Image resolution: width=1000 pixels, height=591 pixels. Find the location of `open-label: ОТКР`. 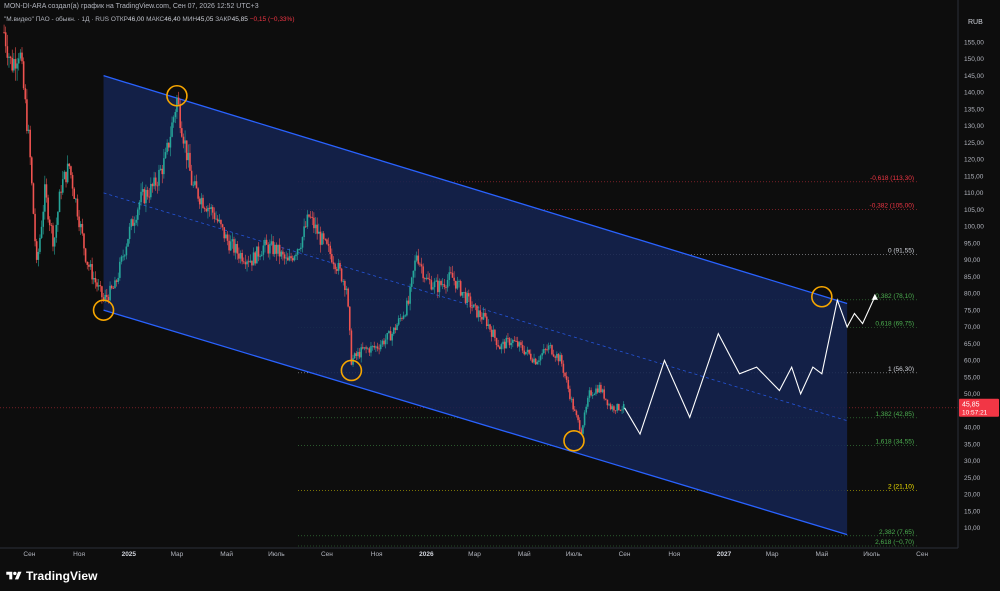

open-label: ОТКР is located at coordinates (119, 19).